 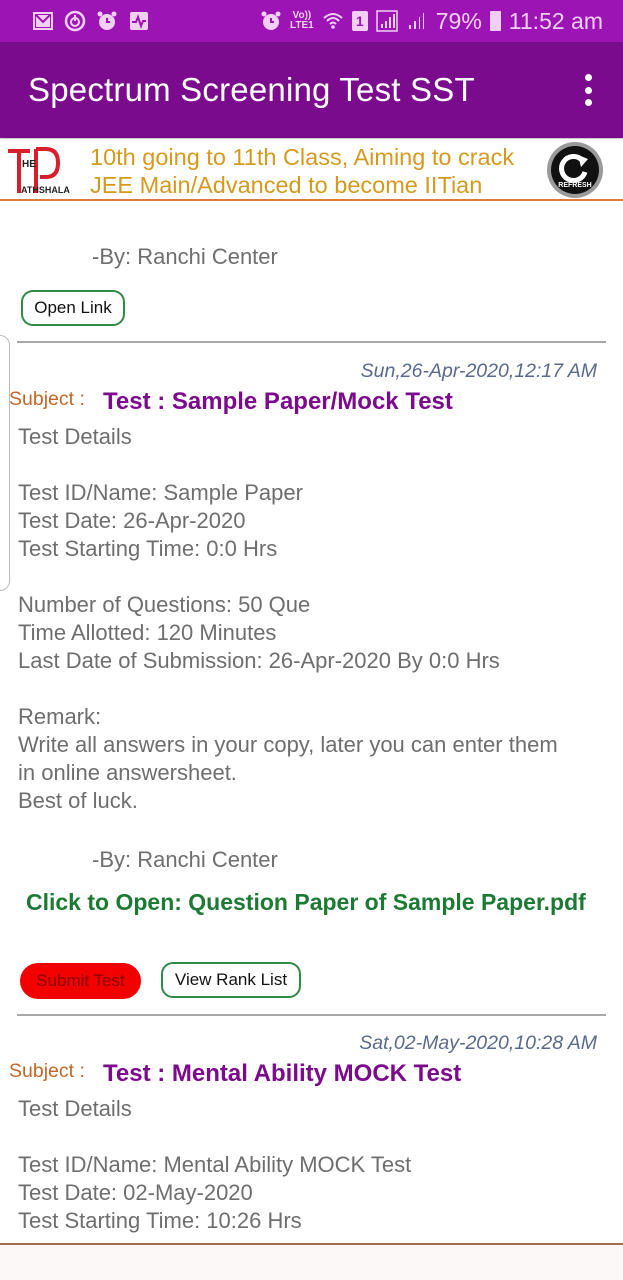 I want to click on sim1-icon: 1, so click(x=359, y=21).